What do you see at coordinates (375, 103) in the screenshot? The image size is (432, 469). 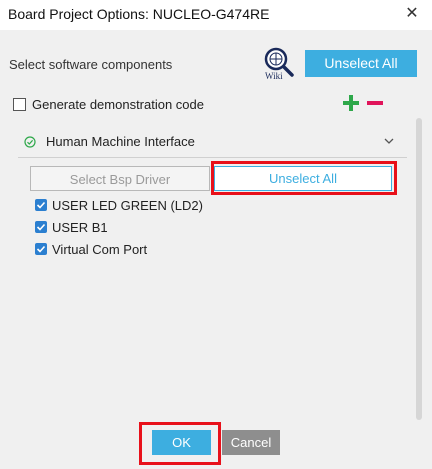 I see `minus-icon` at bounding box center [375, 103].